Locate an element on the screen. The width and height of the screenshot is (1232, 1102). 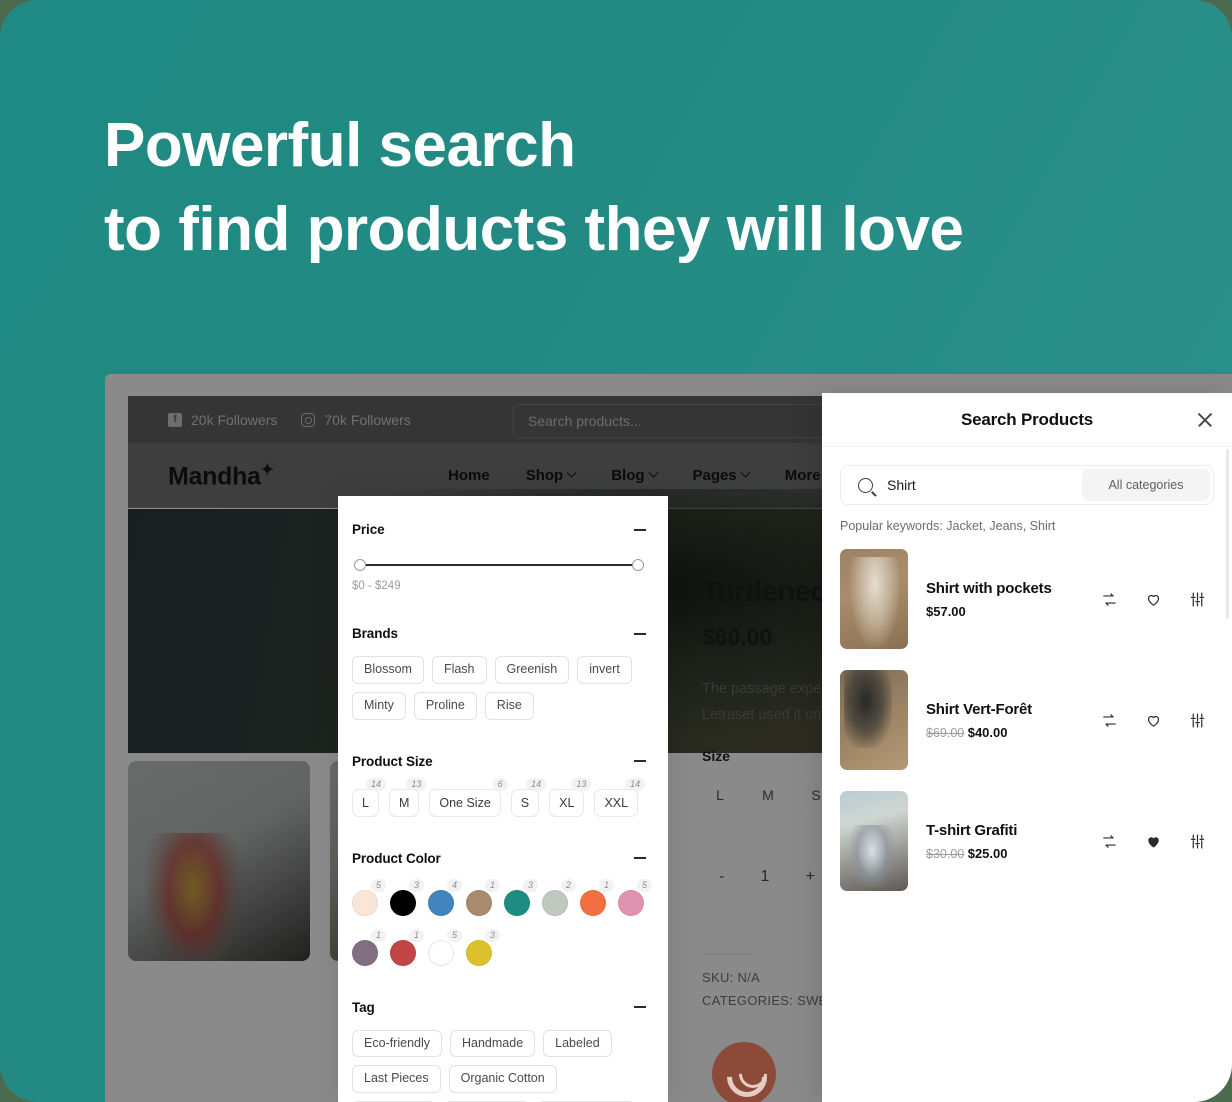
size-filter-option: S 14 is located at coordinates (528, 797).